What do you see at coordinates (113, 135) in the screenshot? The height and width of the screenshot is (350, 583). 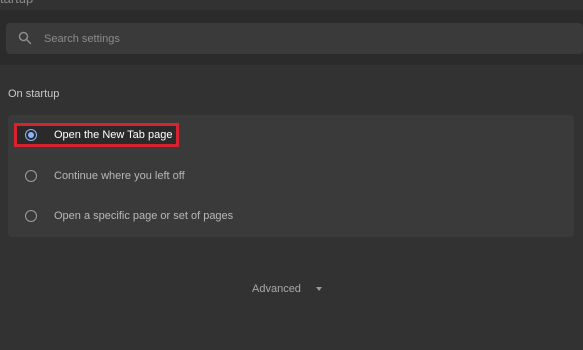 I see `option-label: Open the New Tab page` at bounding box center [113, 135].